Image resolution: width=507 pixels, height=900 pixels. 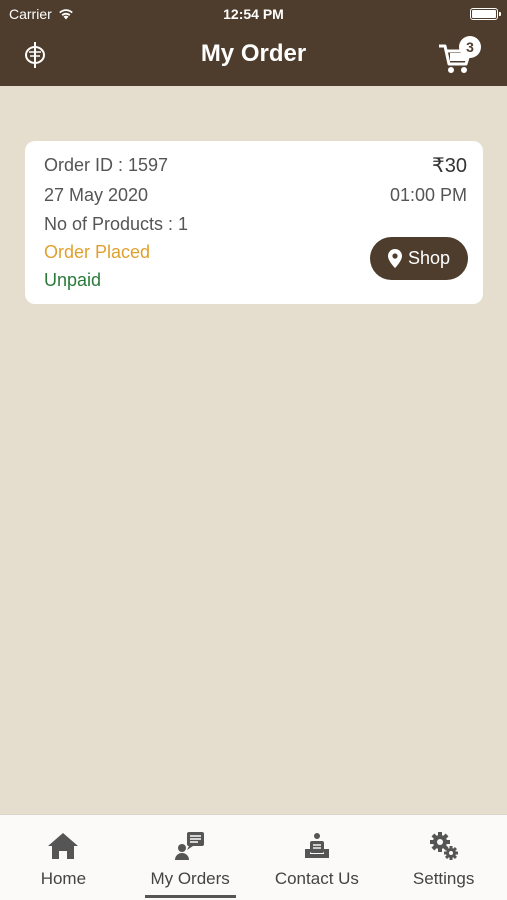 I want to click on order-id: Order ID : 1597, so click(x=106, y=165).